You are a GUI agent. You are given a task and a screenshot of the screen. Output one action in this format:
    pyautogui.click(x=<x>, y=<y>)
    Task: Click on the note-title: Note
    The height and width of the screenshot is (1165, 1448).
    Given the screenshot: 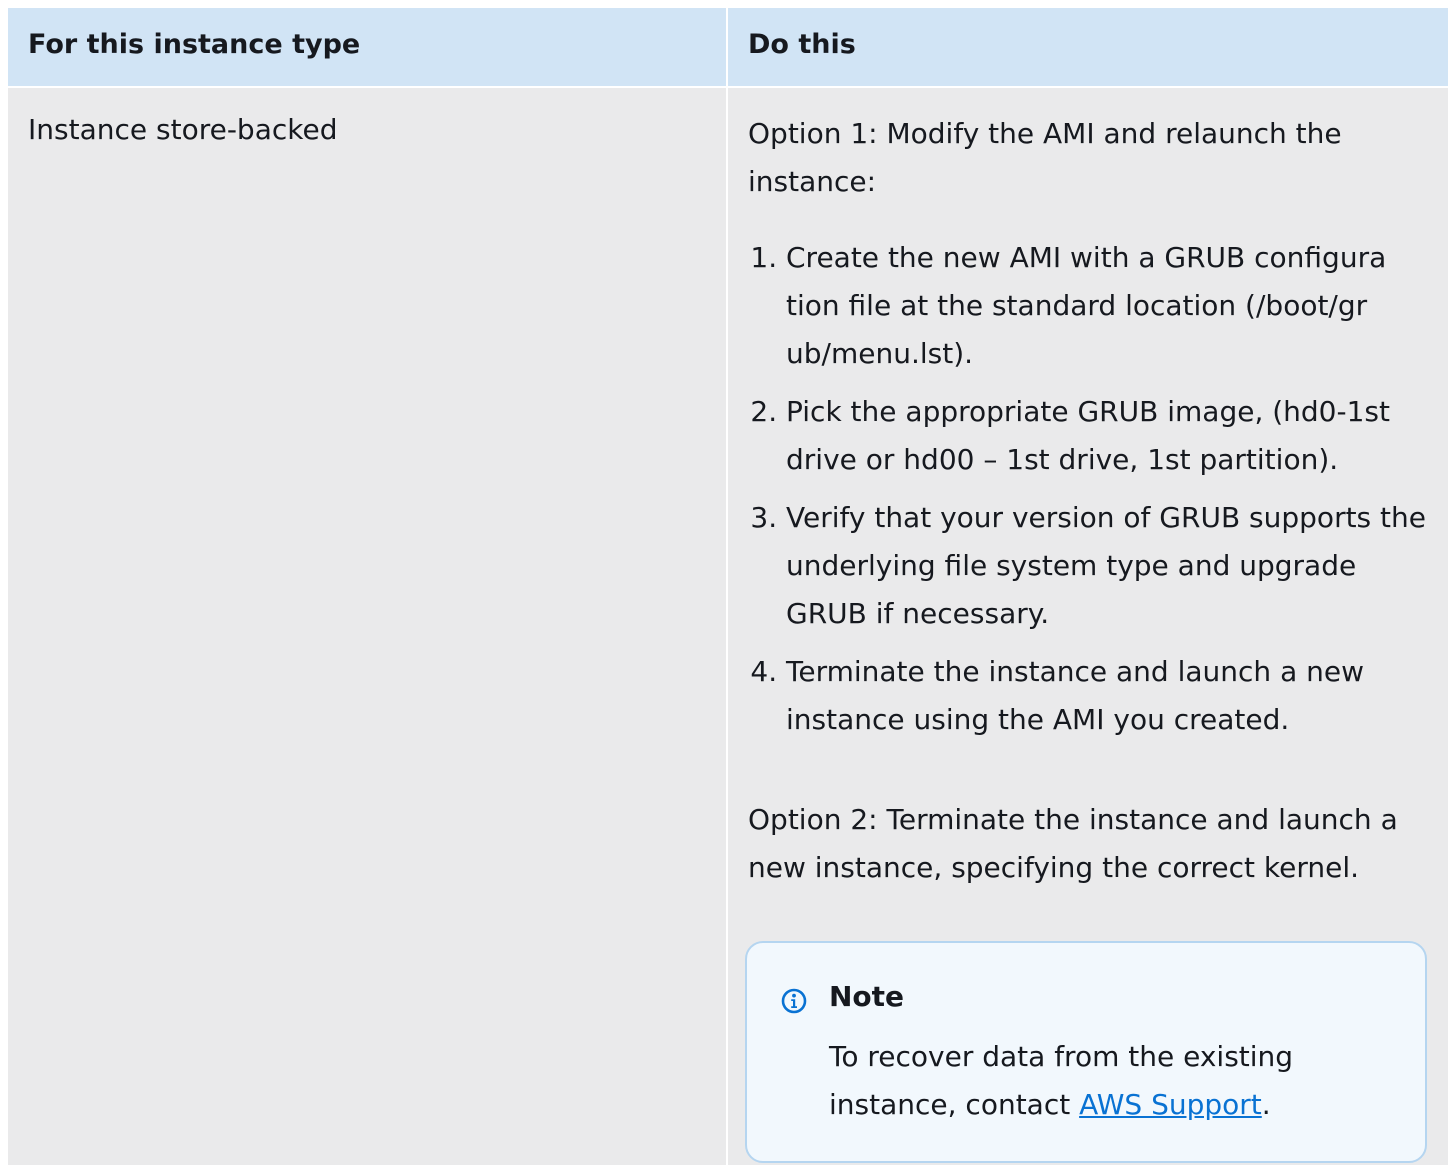 What is the action you would take?
    pyautogui.click(x=867, y=996)
    